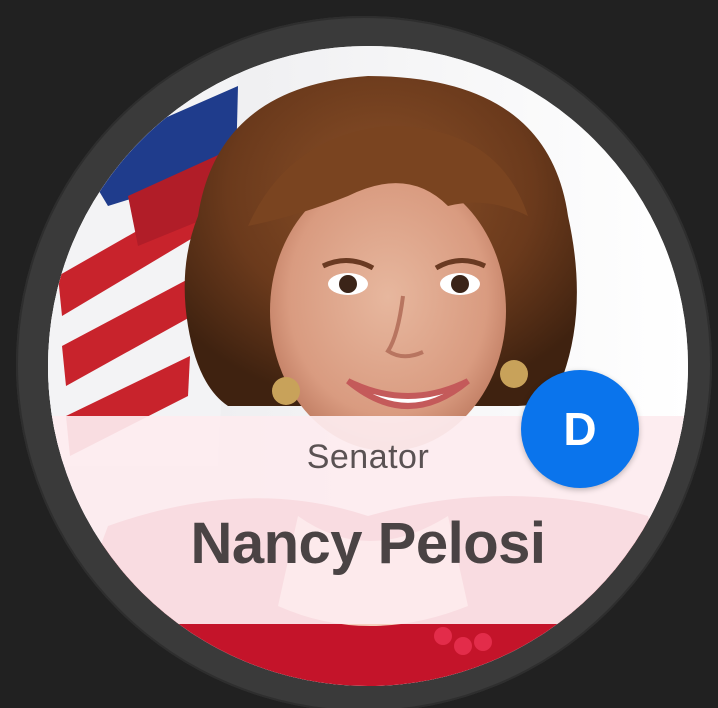 The height and width of the screenshot is (708, 718). What do you see at coordinates (388, 311) in the screenshot?
I see `face` at bounding box center [388, 311].